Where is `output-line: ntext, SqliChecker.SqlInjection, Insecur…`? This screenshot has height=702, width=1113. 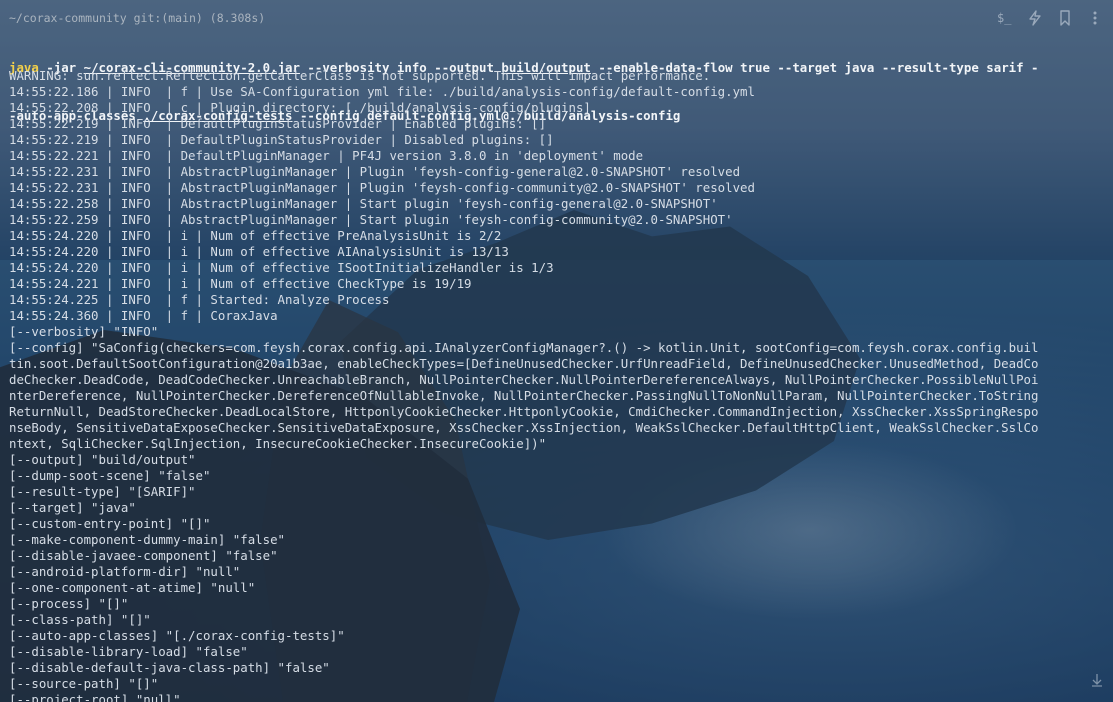 output-line: ntext, SqliChecker.SqlInjection, Insecur… is located at coordinates (278, 443).